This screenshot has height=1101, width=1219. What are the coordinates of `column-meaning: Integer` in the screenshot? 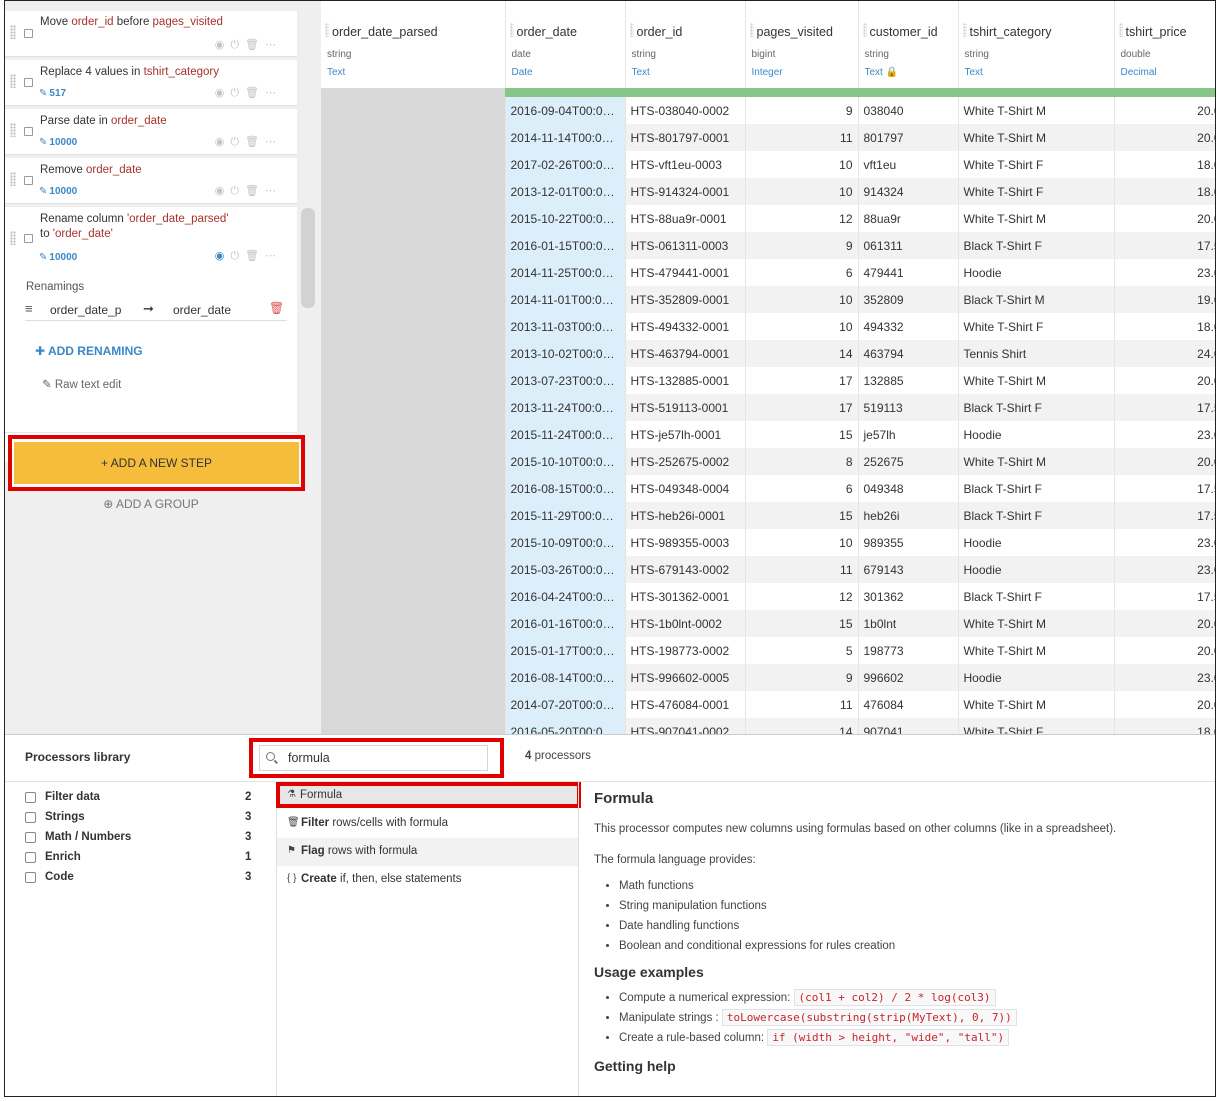 It's located at (805, 72).